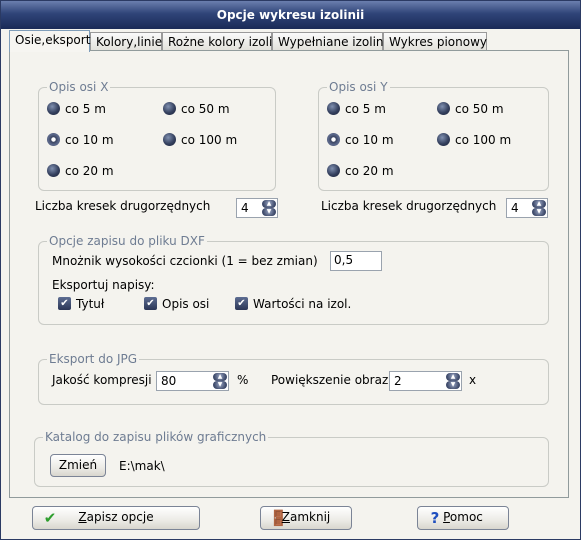 The height and width of the screenshot is (540, 581). I want to click on tab-osie-eksport: Osie,eksport, so click(49, 41).